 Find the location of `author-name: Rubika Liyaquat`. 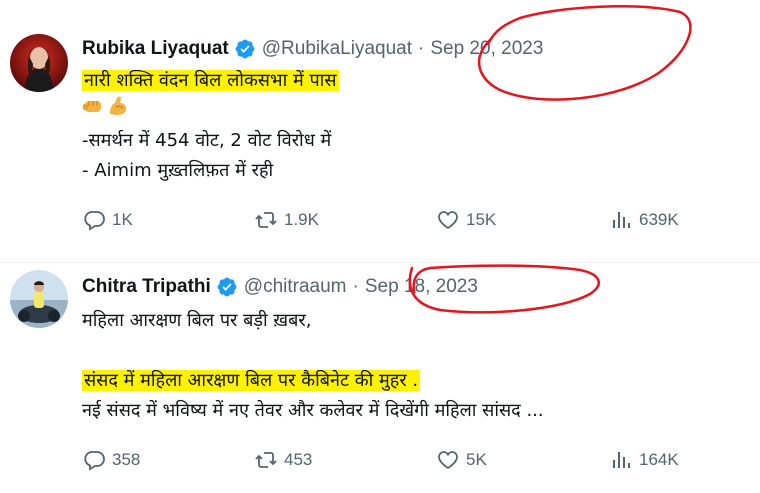

author-name: Rubika Liyaquat is located at coordinates (155, 49).